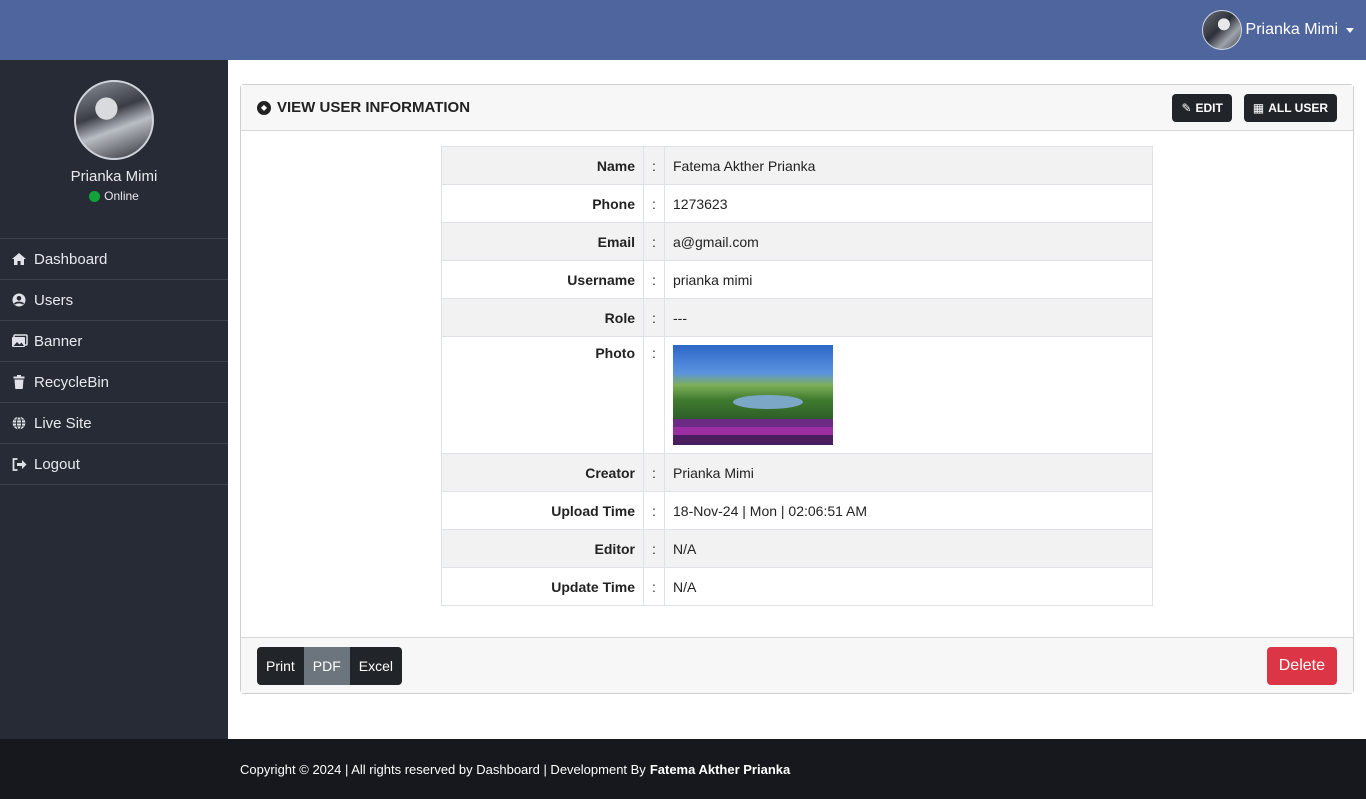  Describe the element at coordinates (908, 317) in the screenshot. I see `row-value: ---` at that location.